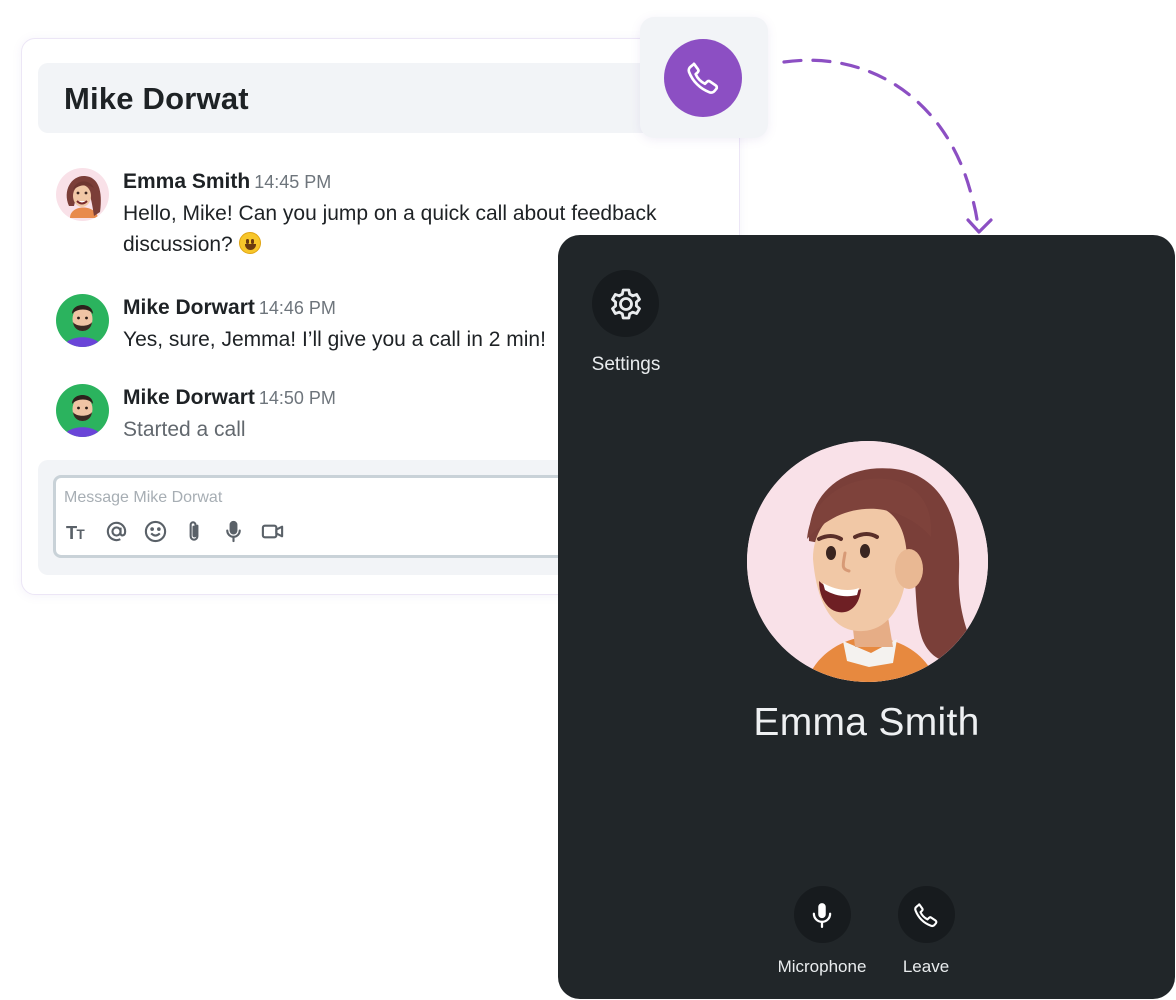 This screenshot has height=1000, width=1176. What do you see at coordinates (272, 531) in the screenshot?
I see `video-icon` at bounding box center [272, 531].